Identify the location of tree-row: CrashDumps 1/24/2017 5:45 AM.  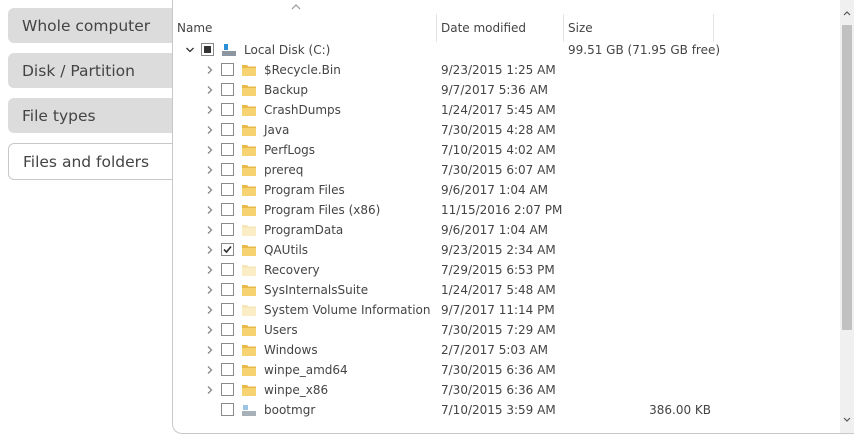
(507, 110).